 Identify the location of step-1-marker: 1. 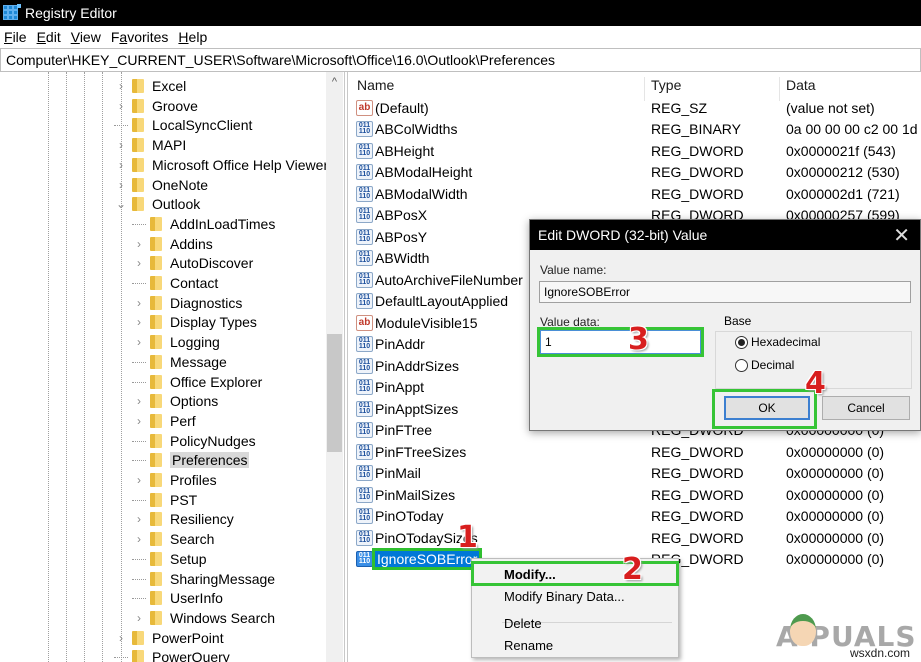
(467, 537).